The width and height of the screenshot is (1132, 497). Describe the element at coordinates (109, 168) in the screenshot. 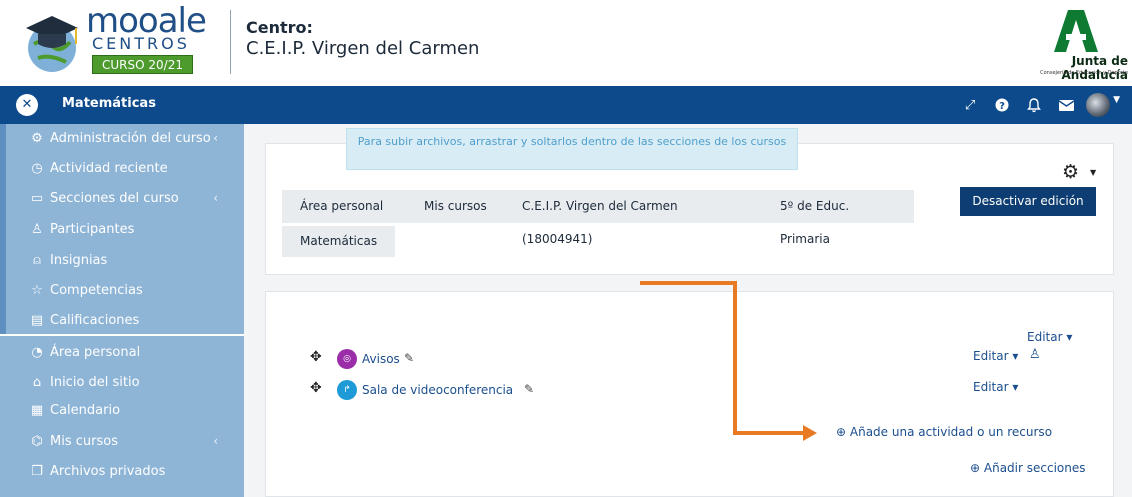

I see `sidebar-item-label: Actividad reciente` at that location.